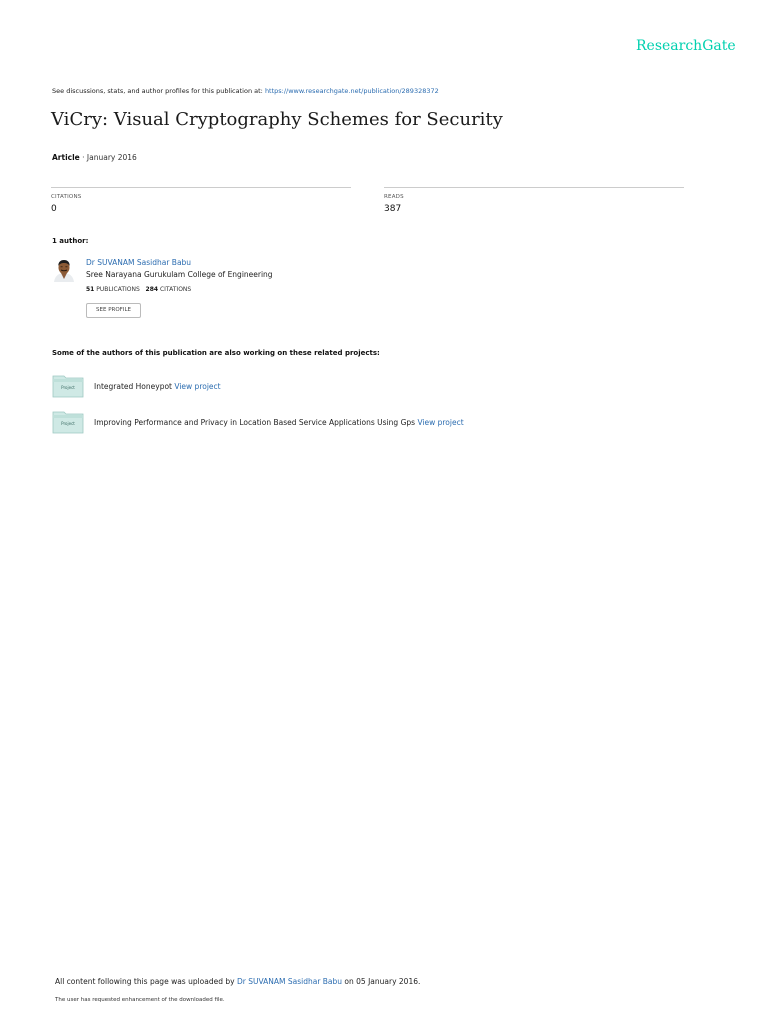 The width and height of the screenshot is (768, 1024). Describe the element at coordinates (108, 157) in the screenshot. I see `article-date: · January 2016` at that location.